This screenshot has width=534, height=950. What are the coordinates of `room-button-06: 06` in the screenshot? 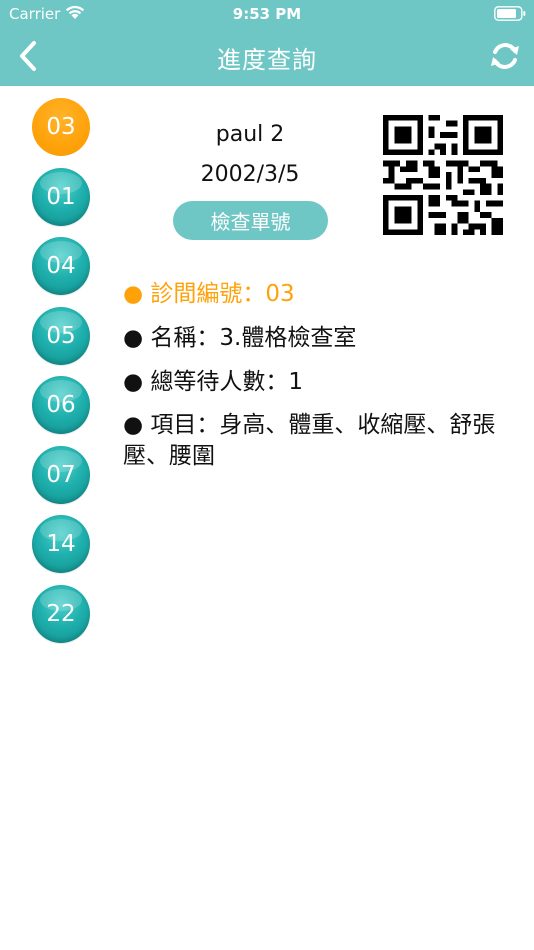 It's located at (61, 405).